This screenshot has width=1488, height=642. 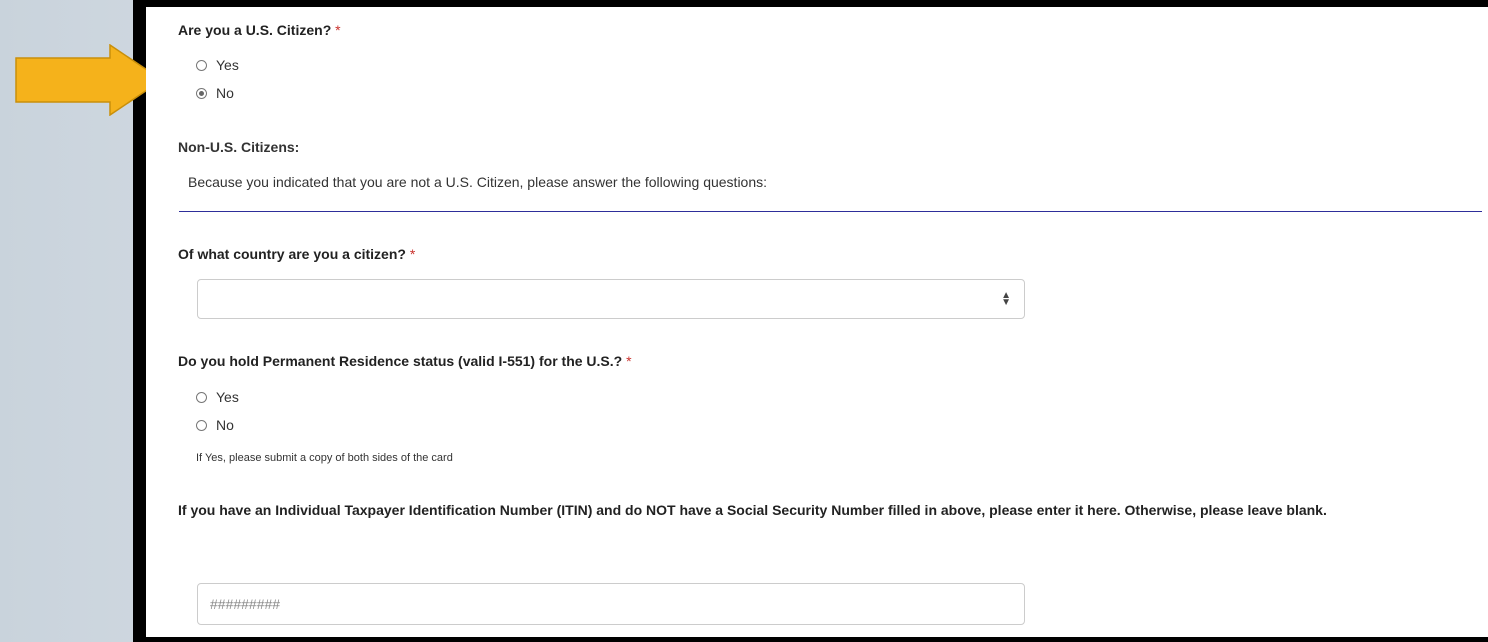 I want to click on residence-option-no: No, so click(x=215, y=425).